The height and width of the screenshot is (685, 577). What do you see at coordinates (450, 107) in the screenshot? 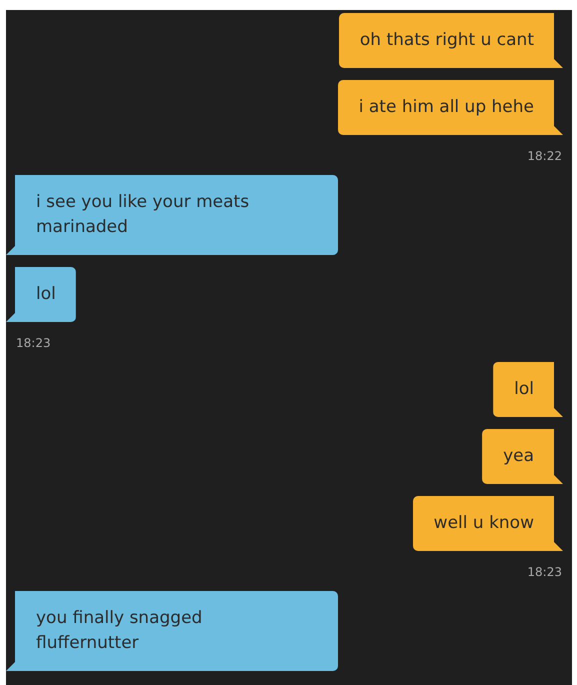
I see `message-bubble: i ate him all up hehe` at bounding box center [450, 107].